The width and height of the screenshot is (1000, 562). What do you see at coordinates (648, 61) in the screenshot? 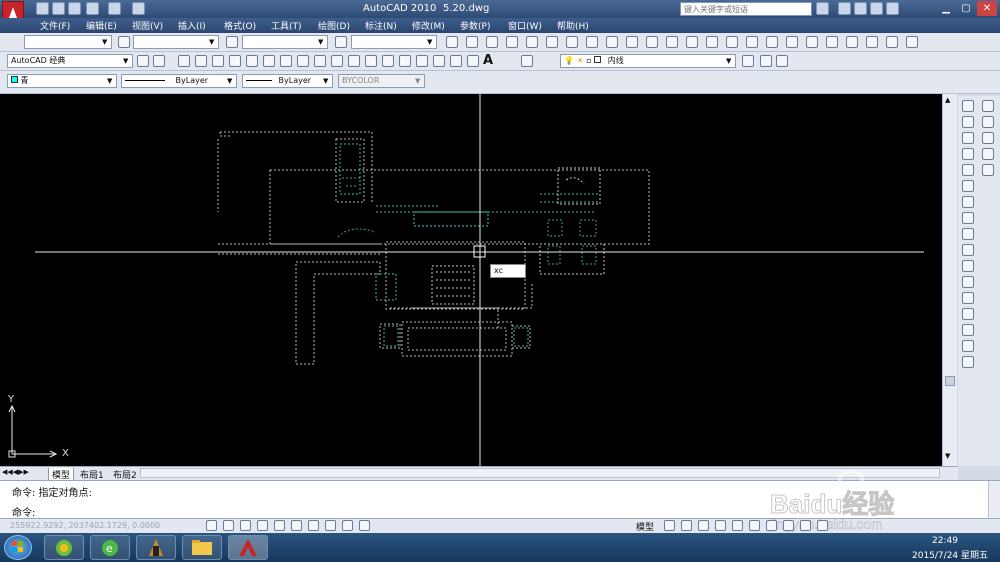
I see `layer-dropdown: 💡 ☀ ▫ 内线 ▼` at bounding box center [648, 61].